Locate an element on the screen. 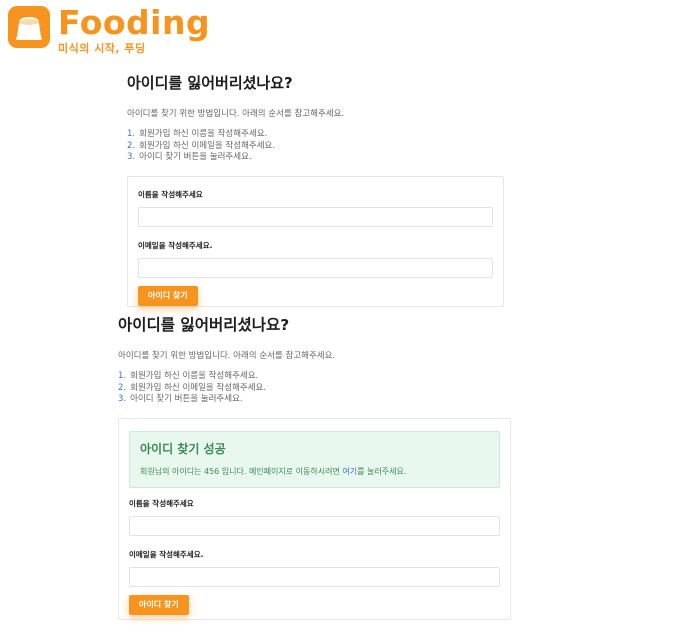 The image size is (700, 625). brand-logo: Fooding 미식의 시작, 푸딩 is located at coordinates (109, 31).